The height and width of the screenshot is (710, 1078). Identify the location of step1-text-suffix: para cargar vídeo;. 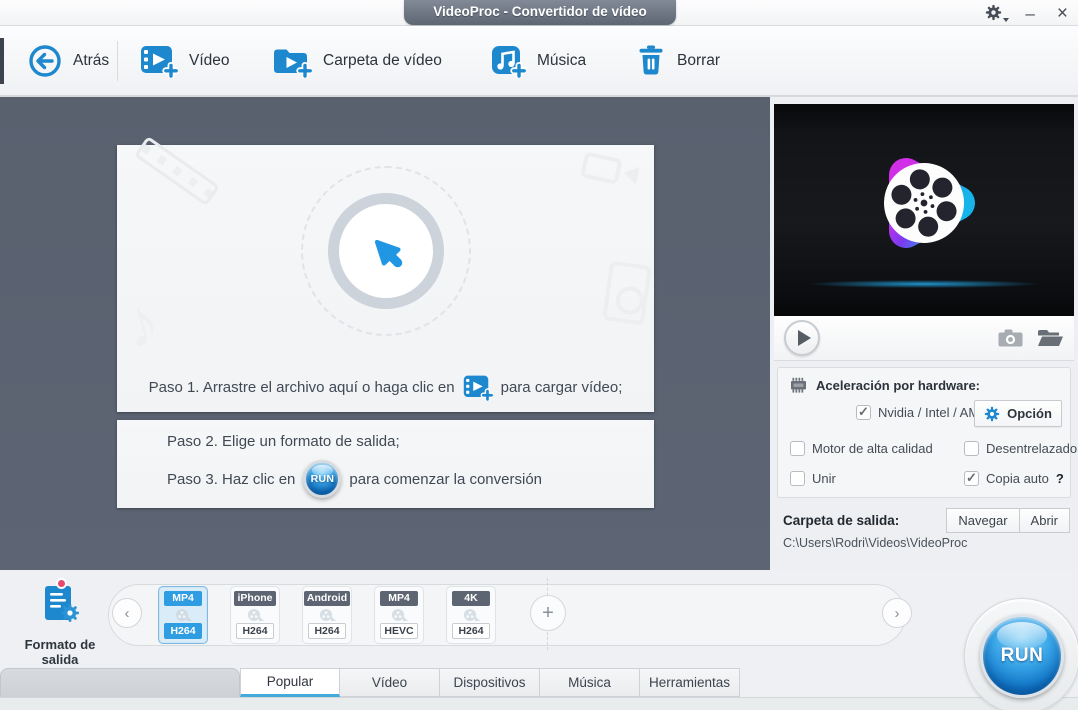
(561, 387).